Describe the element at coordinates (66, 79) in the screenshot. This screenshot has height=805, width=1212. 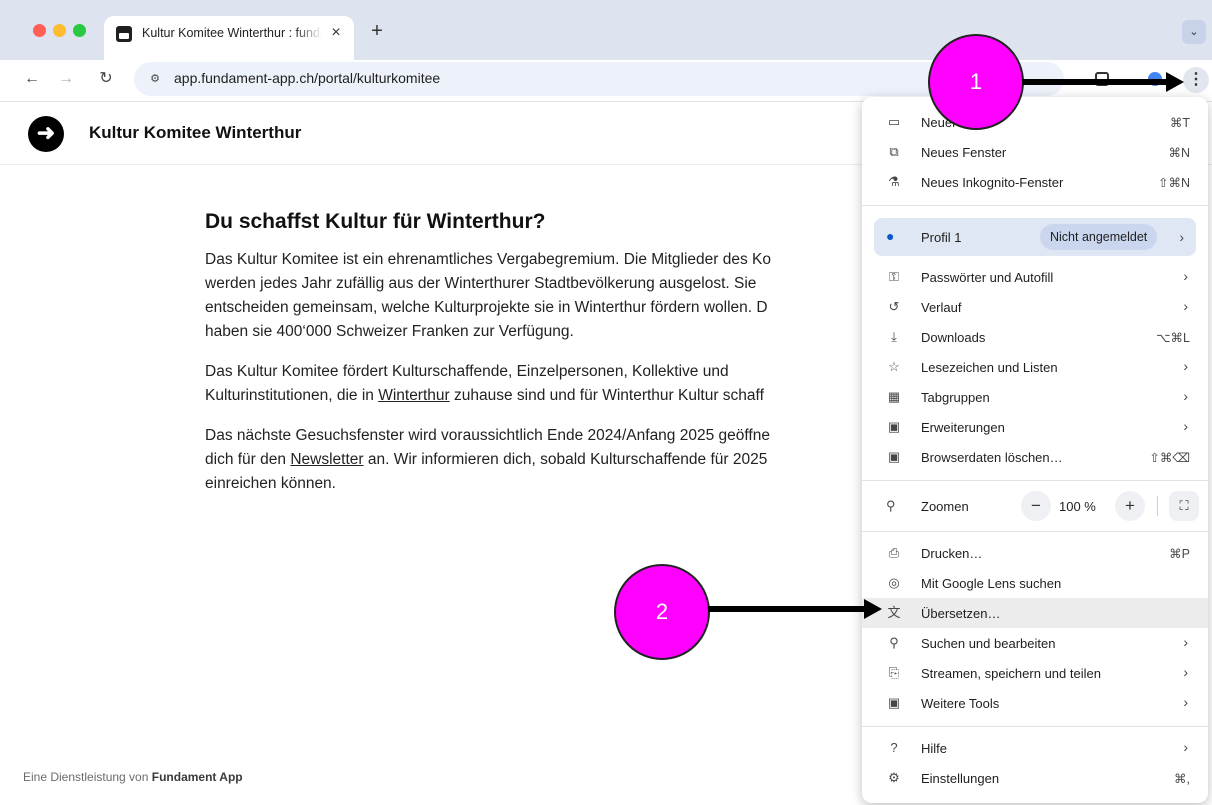
I see `forward-button: →` at that location.